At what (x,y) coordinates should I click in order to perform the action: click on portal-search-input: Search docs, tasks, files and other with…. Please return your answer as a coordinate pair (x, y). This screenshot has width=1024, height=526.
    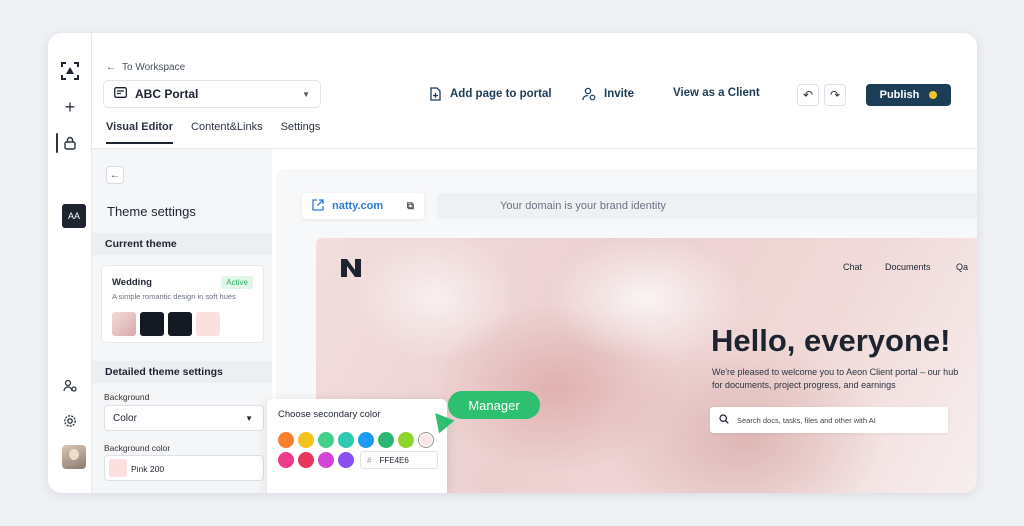
    Looking at the image, I should click on (829, 420).